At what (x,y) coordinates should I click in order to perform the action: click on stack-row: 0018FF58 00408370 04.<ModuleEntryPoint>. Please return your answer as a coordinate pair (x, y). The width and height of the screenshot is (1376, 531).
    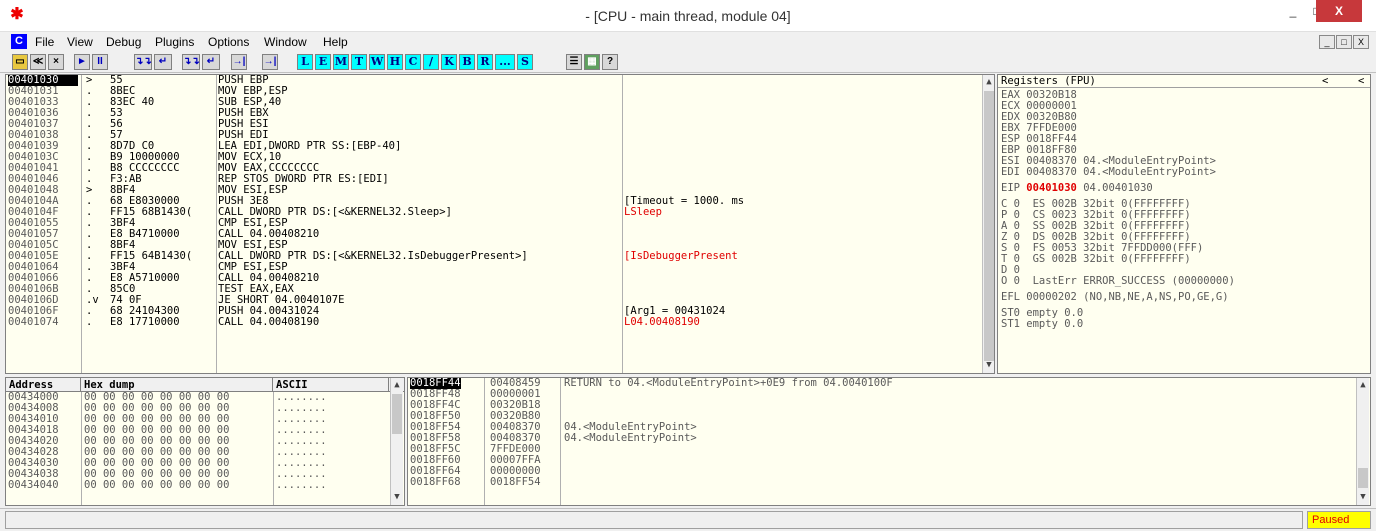
    Looking at the image, I should click on (889, 438).